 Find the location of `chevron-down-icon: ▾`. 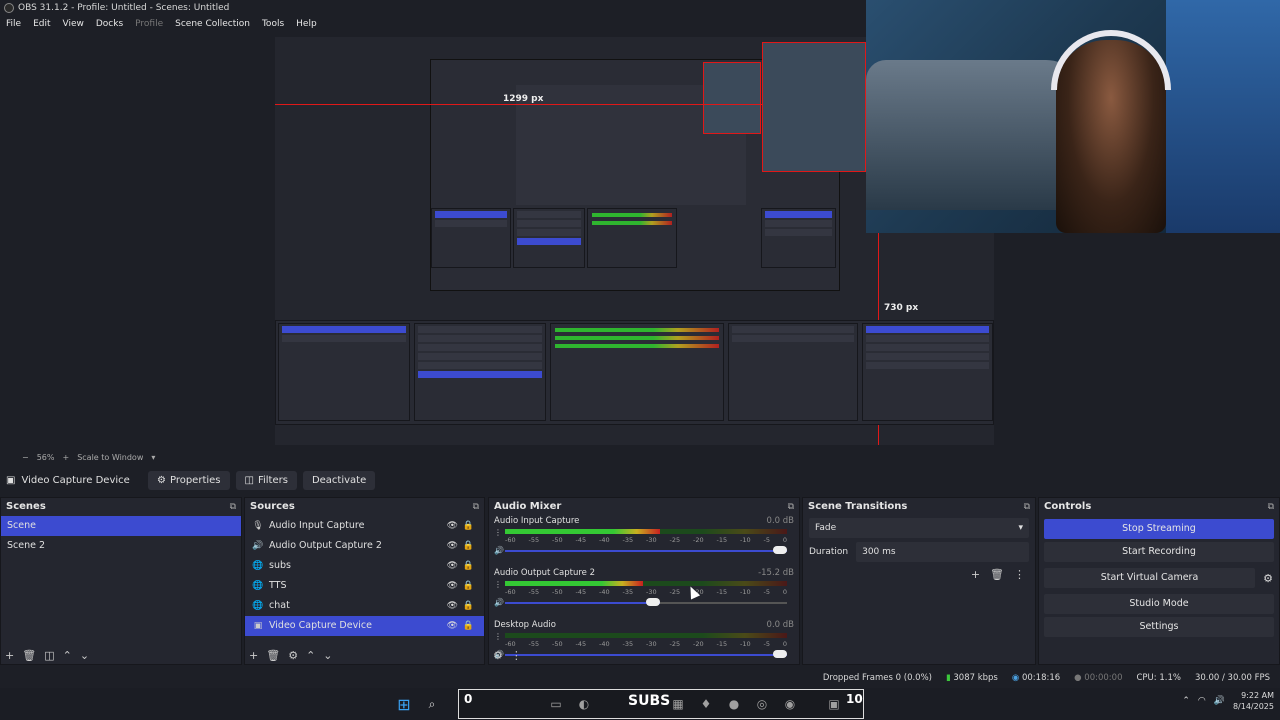

chevron-down-icon: ▾ is located at coordinates (153, 457).